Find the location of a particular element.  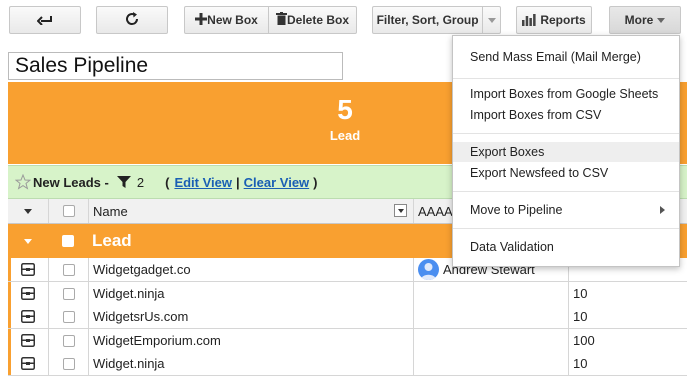

menu-item-label: Import Boxes from CSV is located at coordinates (536, 115).